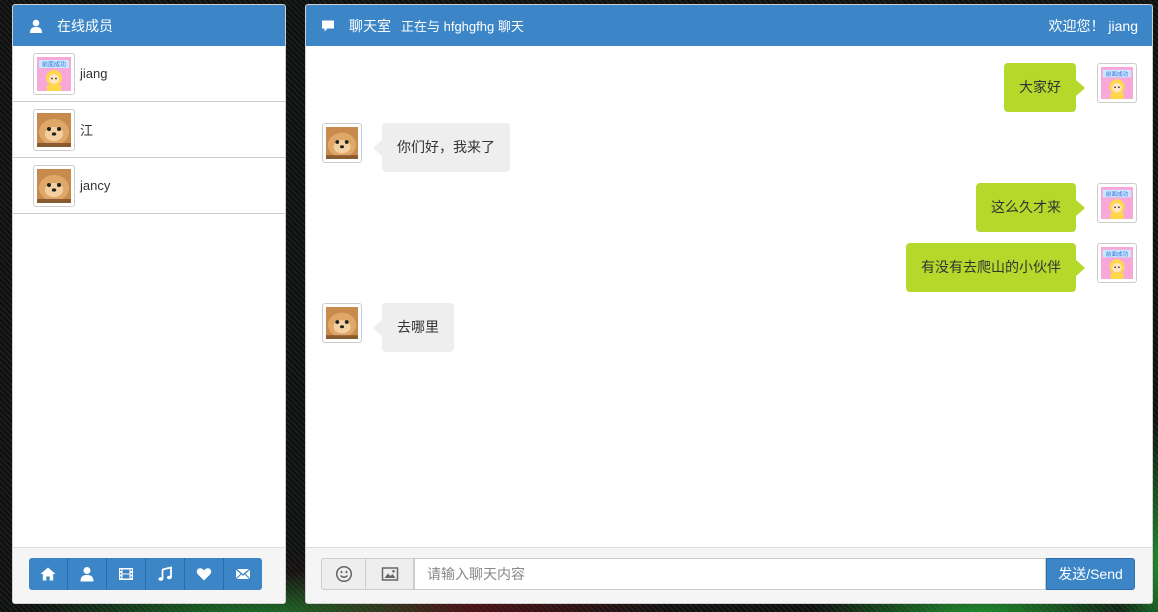  Describe the element at coordinates (413, 327) in the screenshot. I see `message-bubble: 去哪里` at that location.